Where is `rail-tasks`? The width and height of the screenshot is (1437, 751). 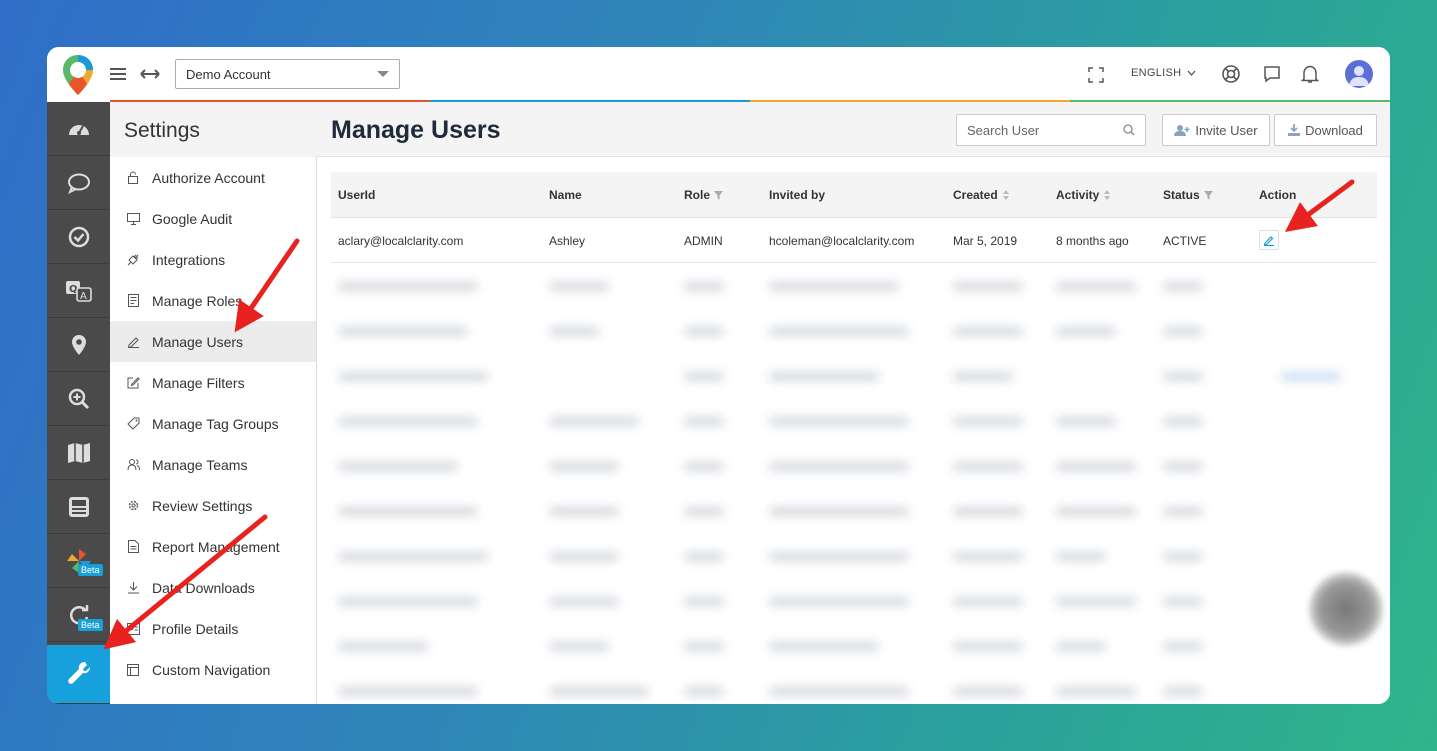 rail-tasks is located at coordinates (78, 237).